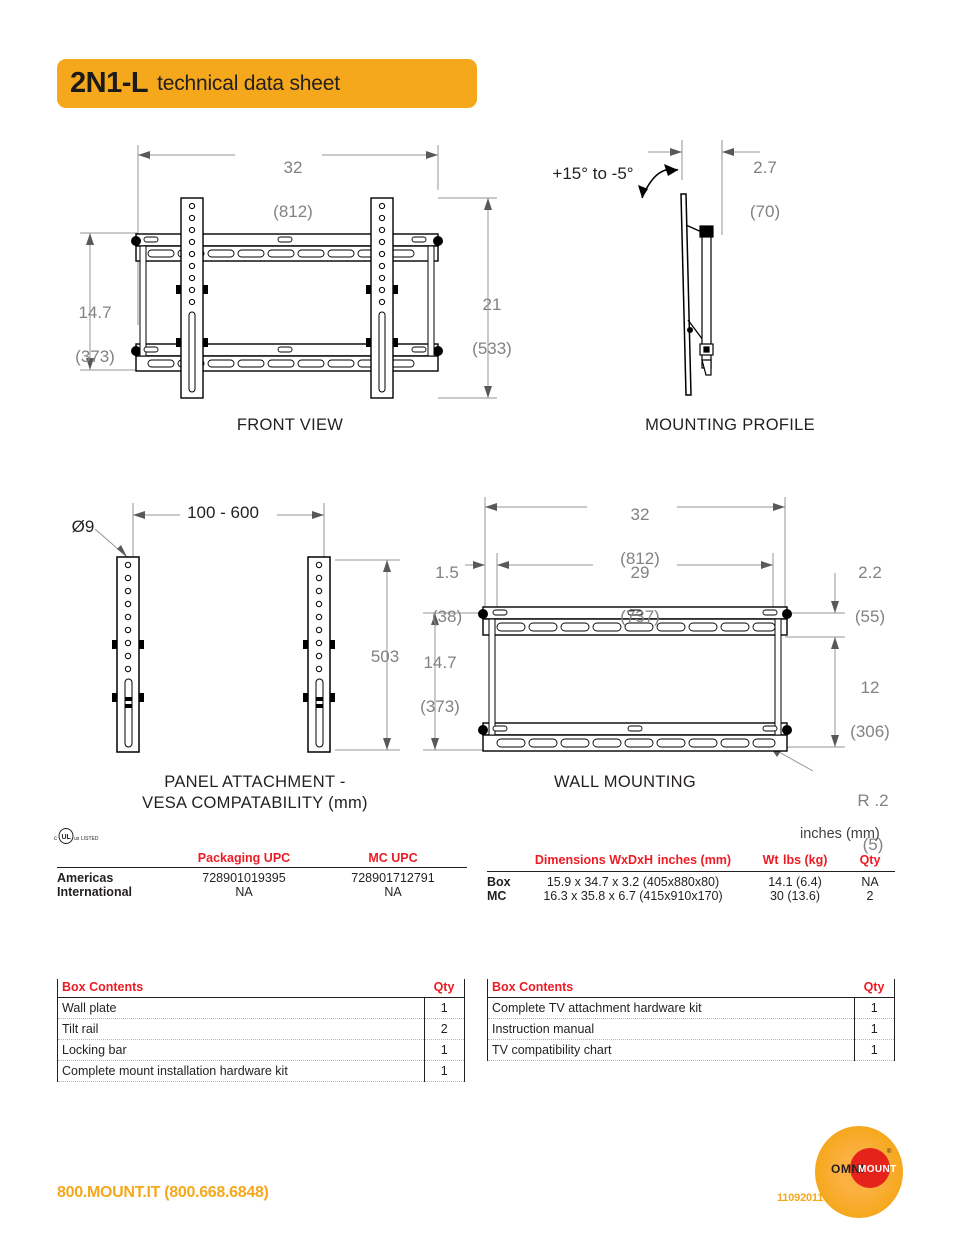 The width and height of the screenshot is (954, 1235). I want to click on box-right-header: Box Contents, so click(671, 988).